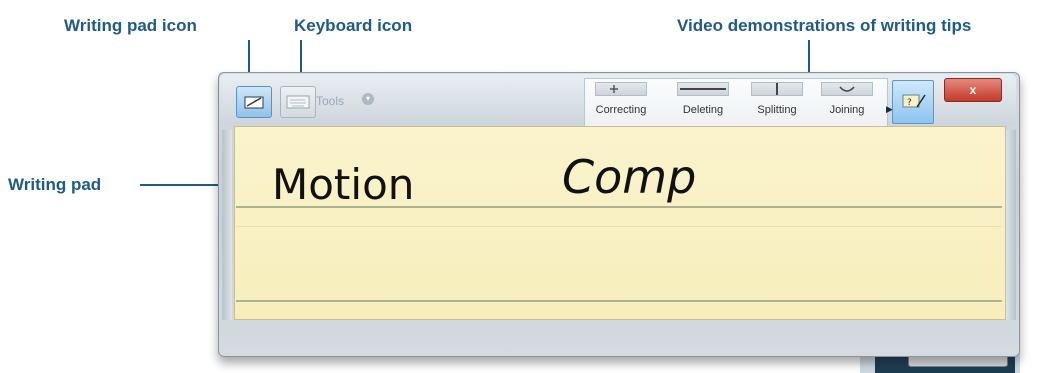  What do you see at coordinates (703, 99) in the screenshot?
I see `demo-deleting: Deleting` at bounding box center [703, 99].